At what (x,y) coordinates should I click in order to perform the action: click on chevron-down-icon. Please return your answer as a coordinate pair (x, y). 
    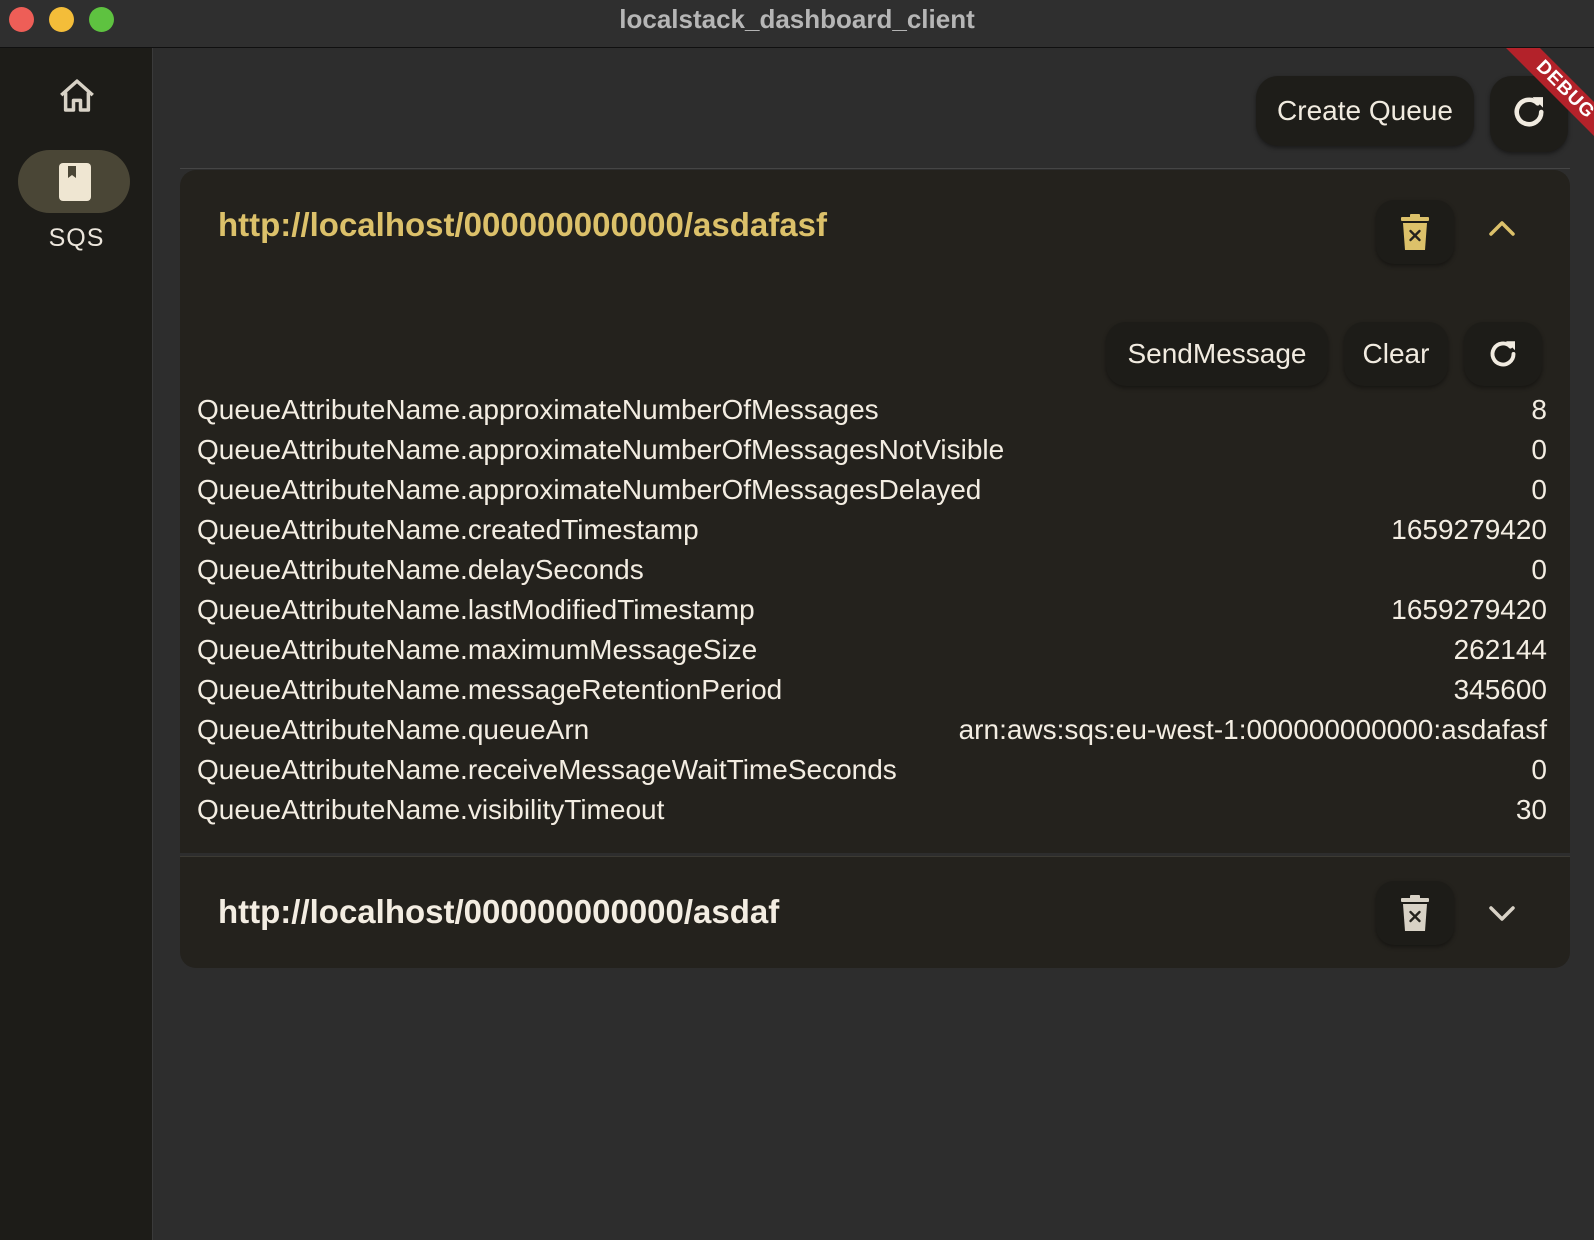
    Looking at the image, I should click on (1502, 913).